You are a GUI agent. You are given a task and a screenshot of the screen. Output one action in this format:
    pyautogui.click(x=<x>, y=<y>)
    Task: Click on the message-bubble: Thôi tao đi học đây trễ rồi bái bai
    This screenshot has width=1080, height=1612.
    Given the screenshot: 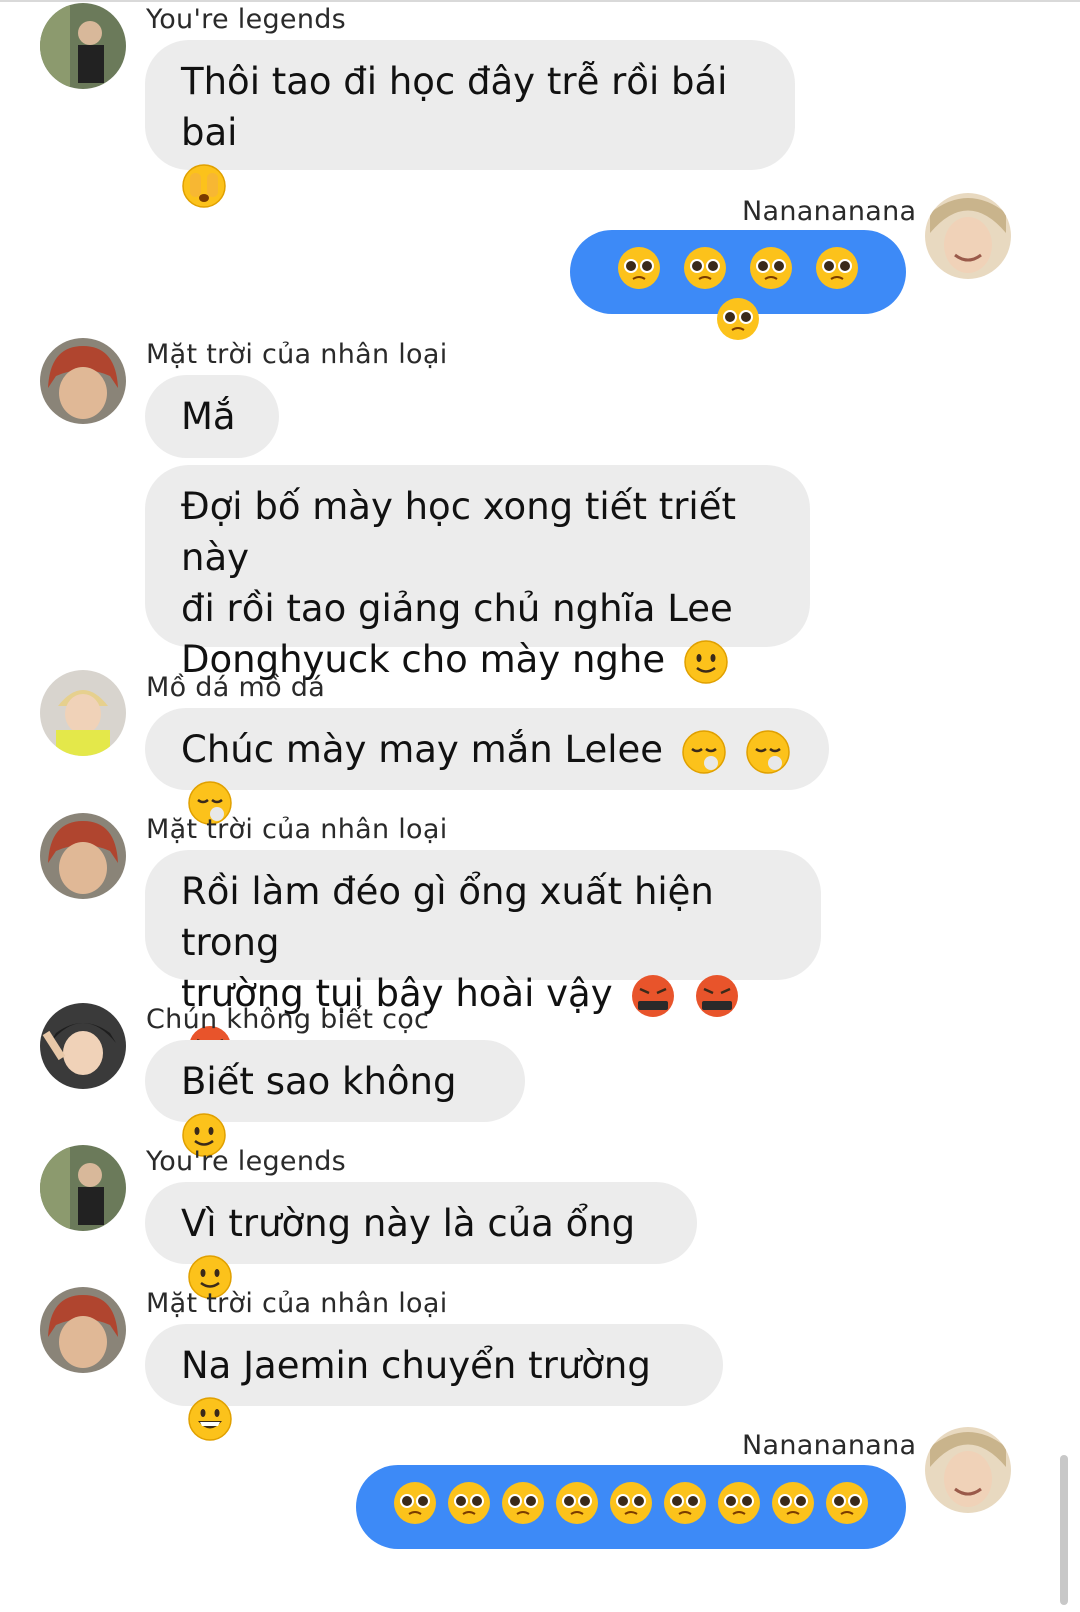 What is the action you would take?
    pyautogui.click(x=470, y=124)
    